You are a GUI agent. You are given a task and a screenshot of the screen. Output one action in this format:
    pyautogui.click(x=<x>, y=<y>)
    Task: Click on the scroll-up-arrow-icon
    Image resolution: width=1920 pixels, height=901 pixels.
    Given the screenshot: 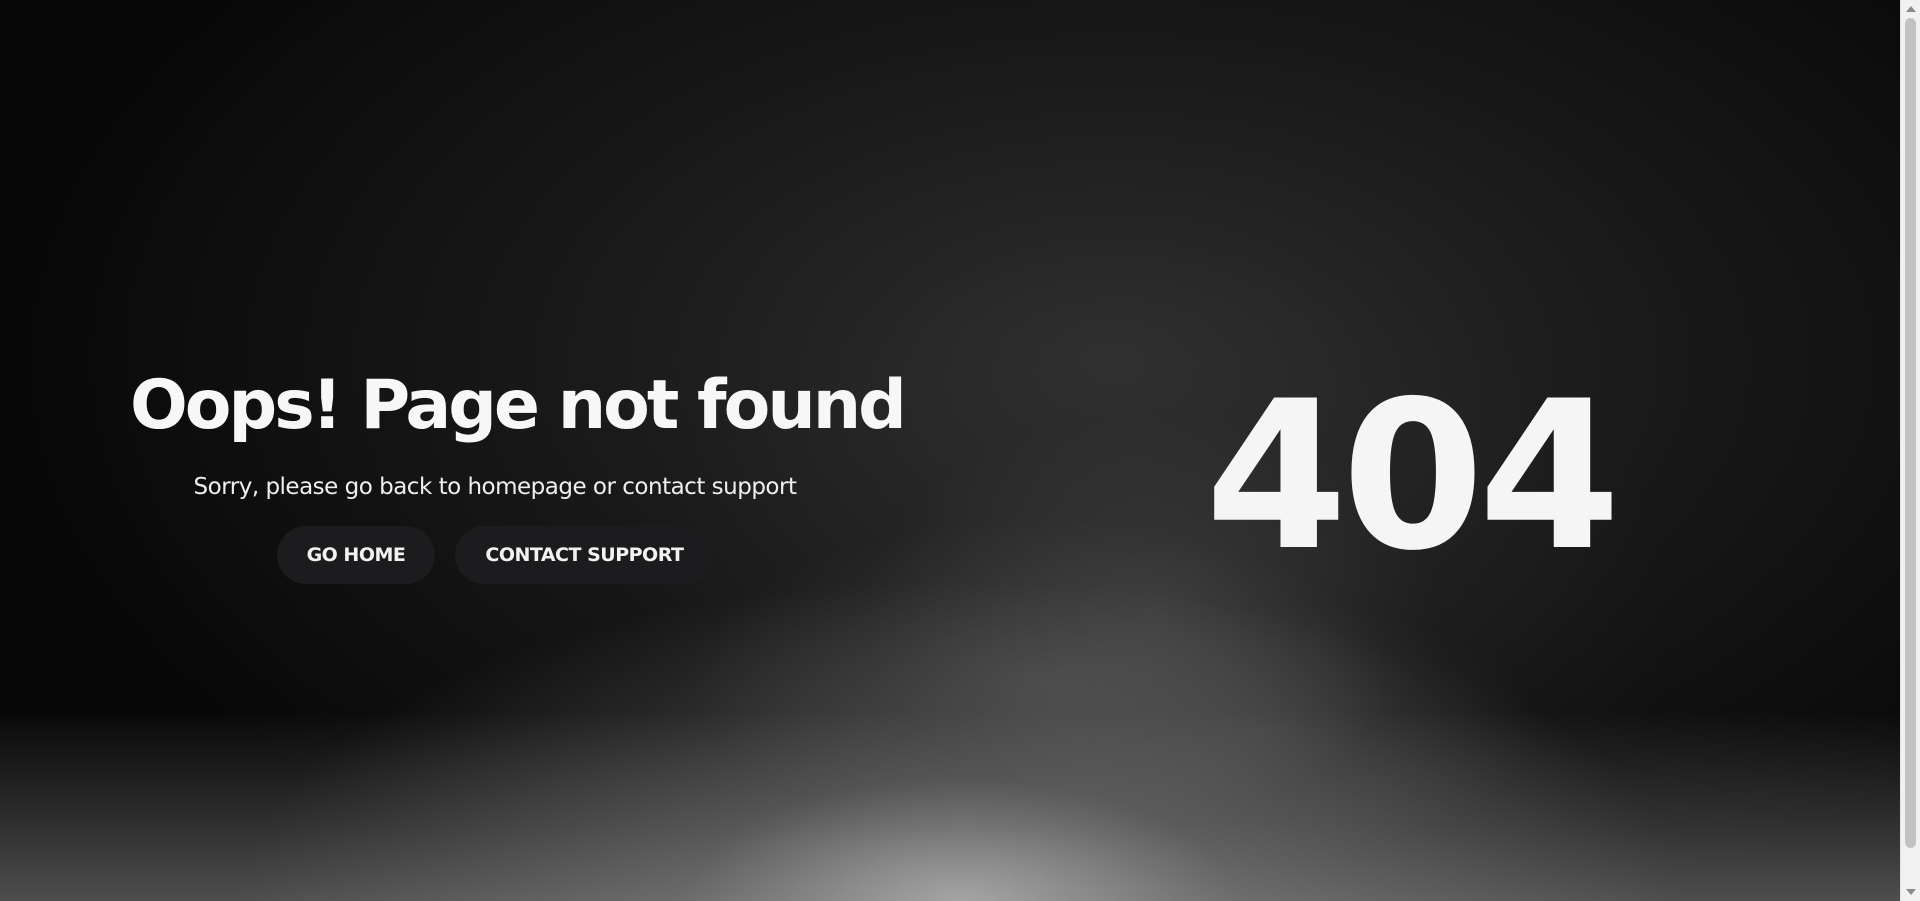 What is the action you would take?
    pyautogui.click(x=1911, y=9)
    